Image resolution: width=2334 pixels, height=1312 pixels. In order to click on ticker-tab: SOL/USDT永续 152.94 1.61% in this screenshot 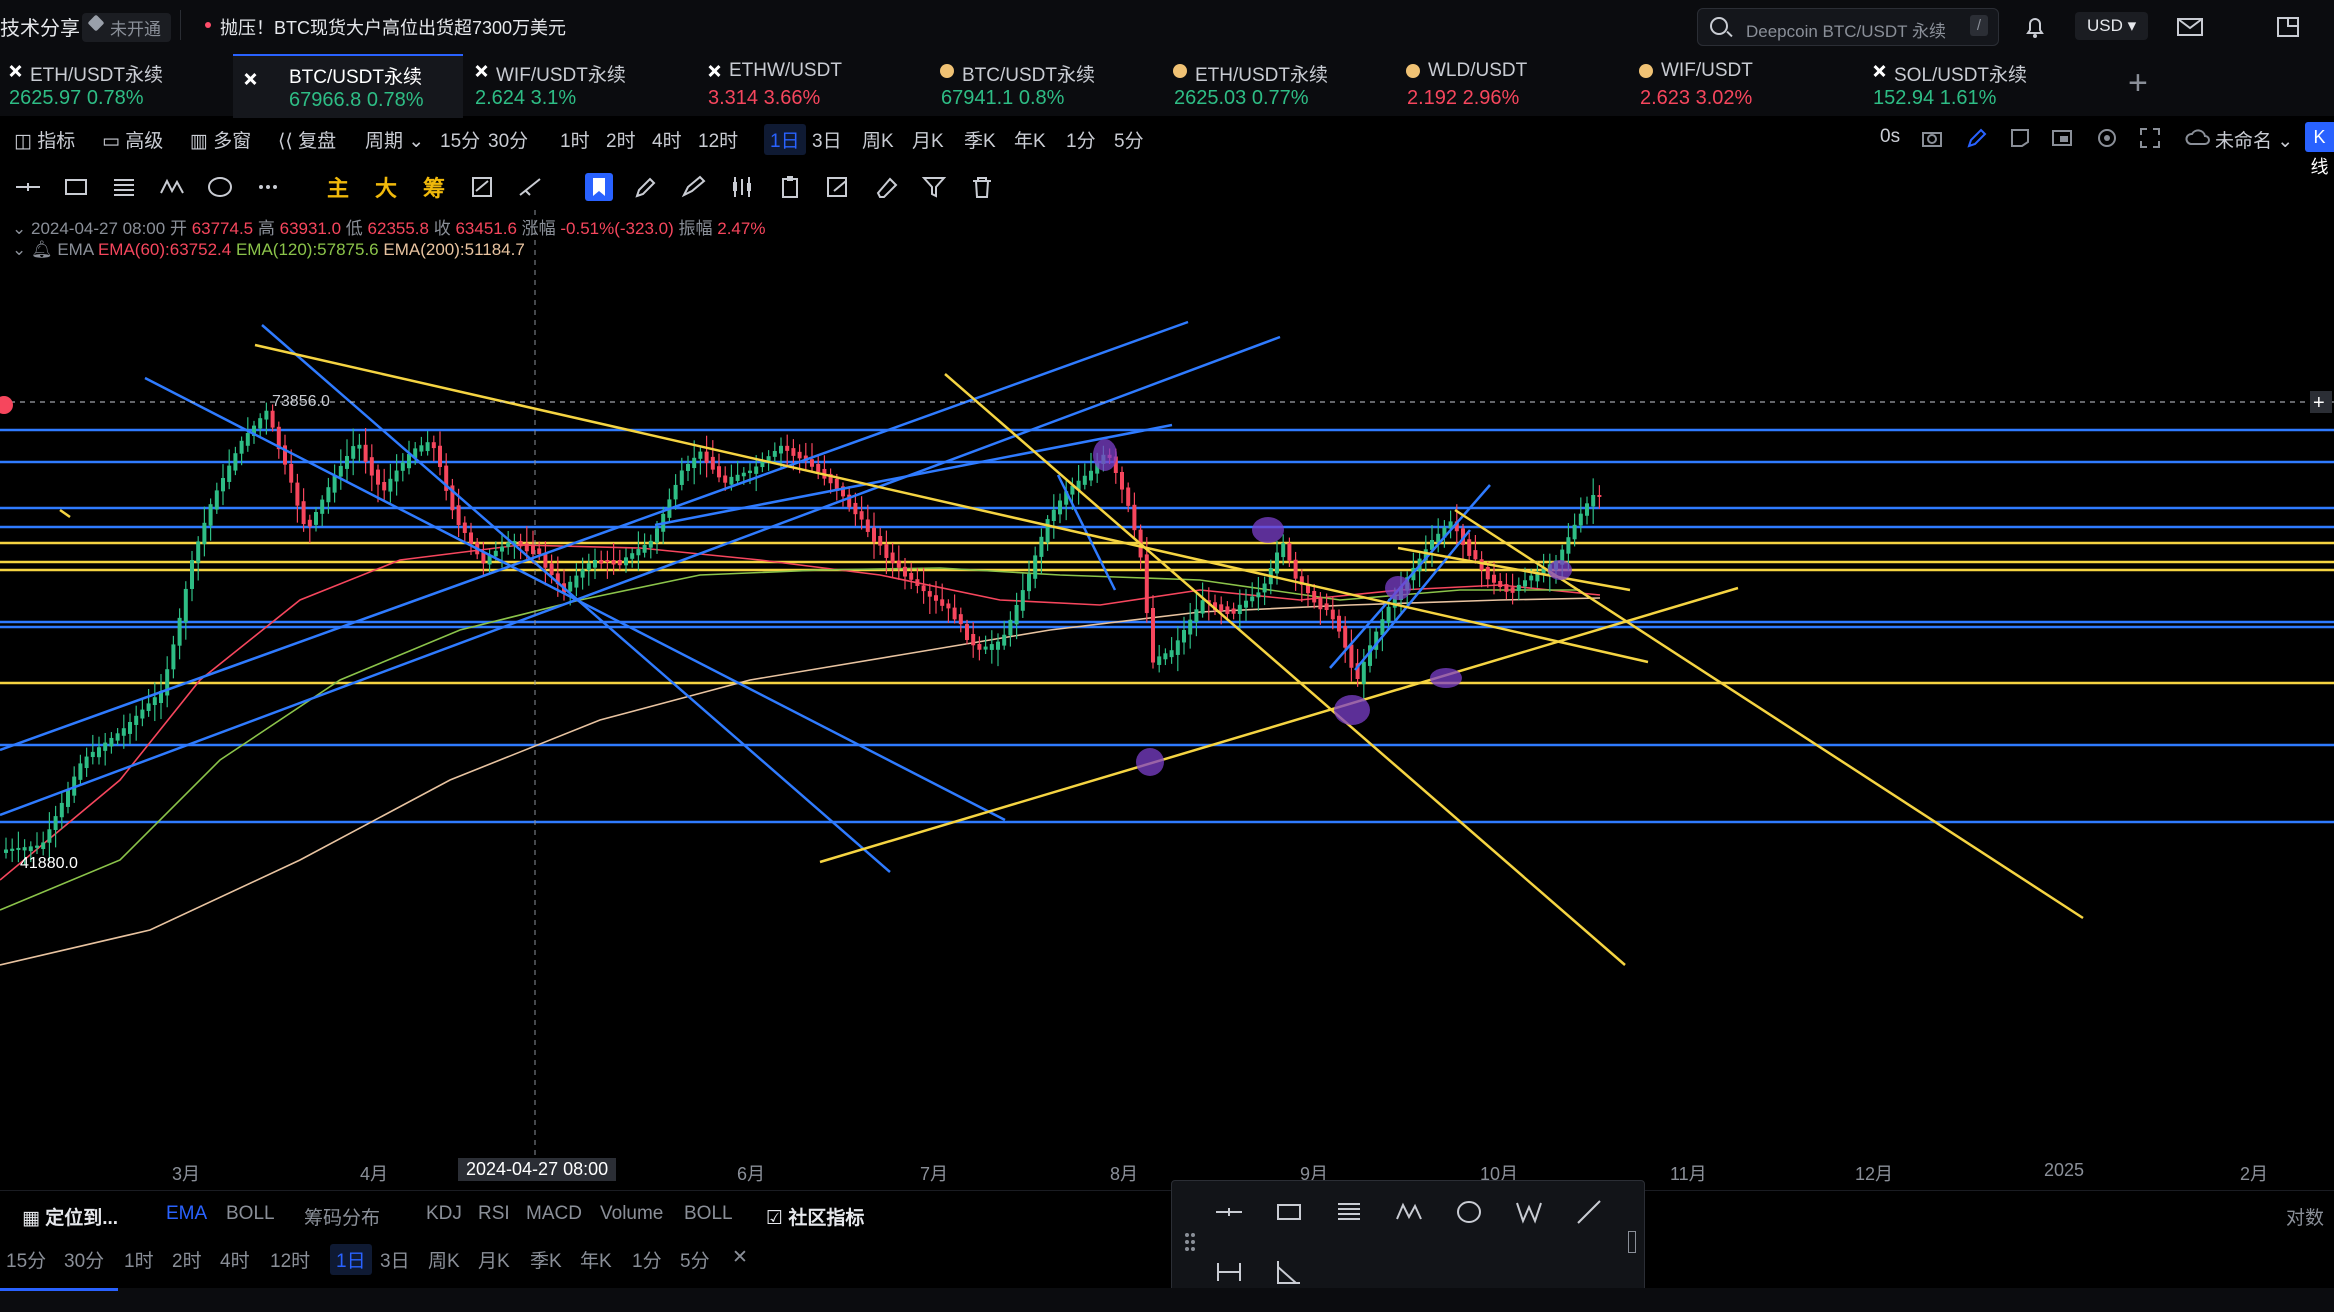, I will do `click(1979, 85)`.